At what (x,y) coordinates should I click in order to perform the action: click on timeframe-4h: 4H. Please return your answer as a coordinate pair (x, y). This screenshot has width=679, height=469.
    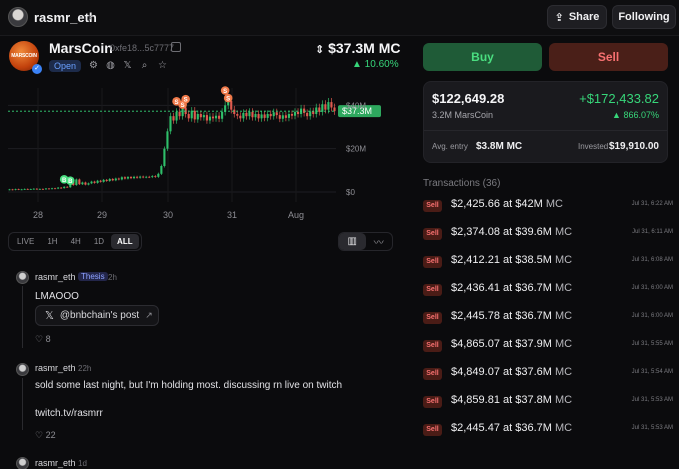
    Looking at the image, I should click on (76, 241).